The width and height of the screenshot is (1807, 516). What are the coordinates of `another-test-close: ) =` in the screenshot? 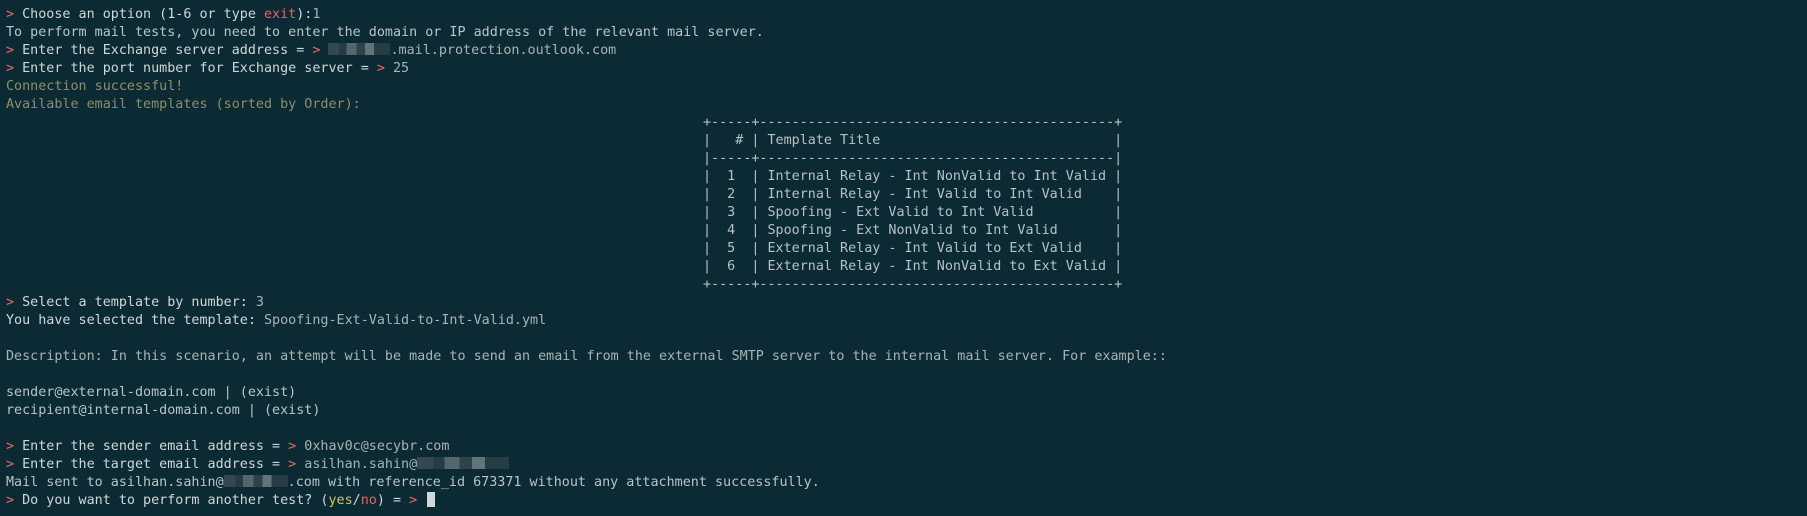 It's located at (393, 500).